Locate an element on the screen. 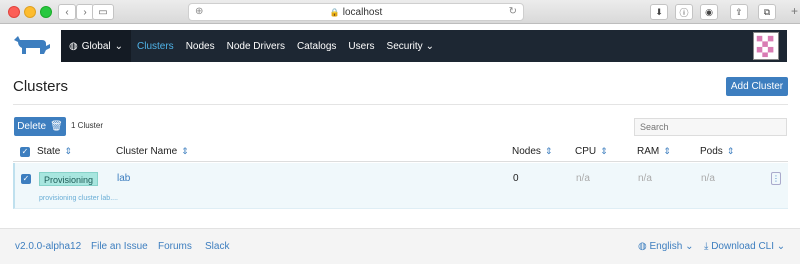 This screenshot has height=264, width=800. slack-link: Slack is located at coordinates (217, 246).